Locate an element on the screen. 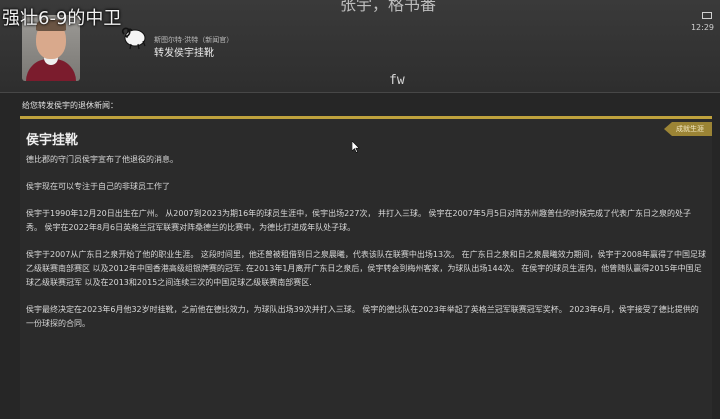  window-title: 张宇，格书番 is located at coordinates (388, 7).